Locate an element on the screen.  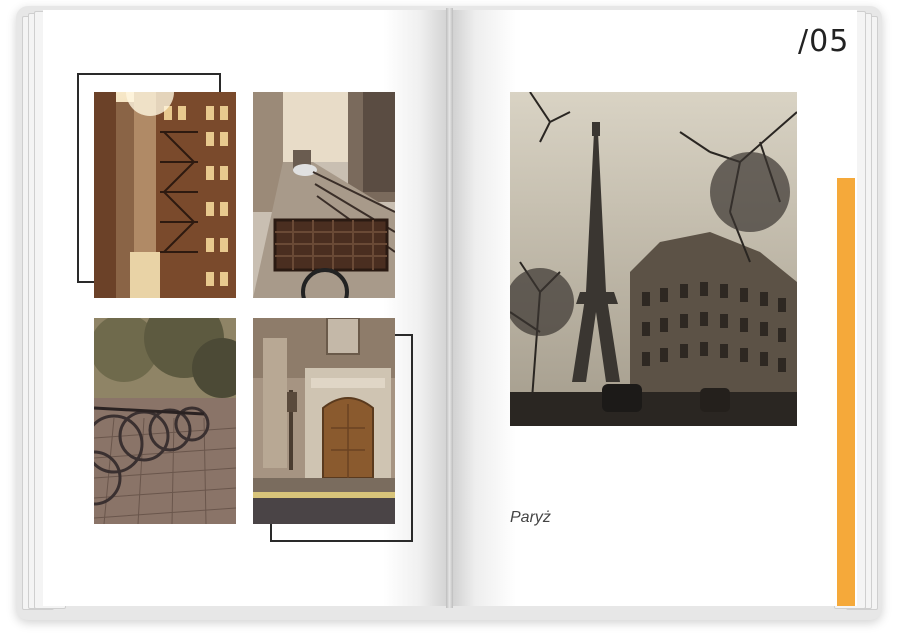
old-door-photo-image is located at coordinates (324, 421).